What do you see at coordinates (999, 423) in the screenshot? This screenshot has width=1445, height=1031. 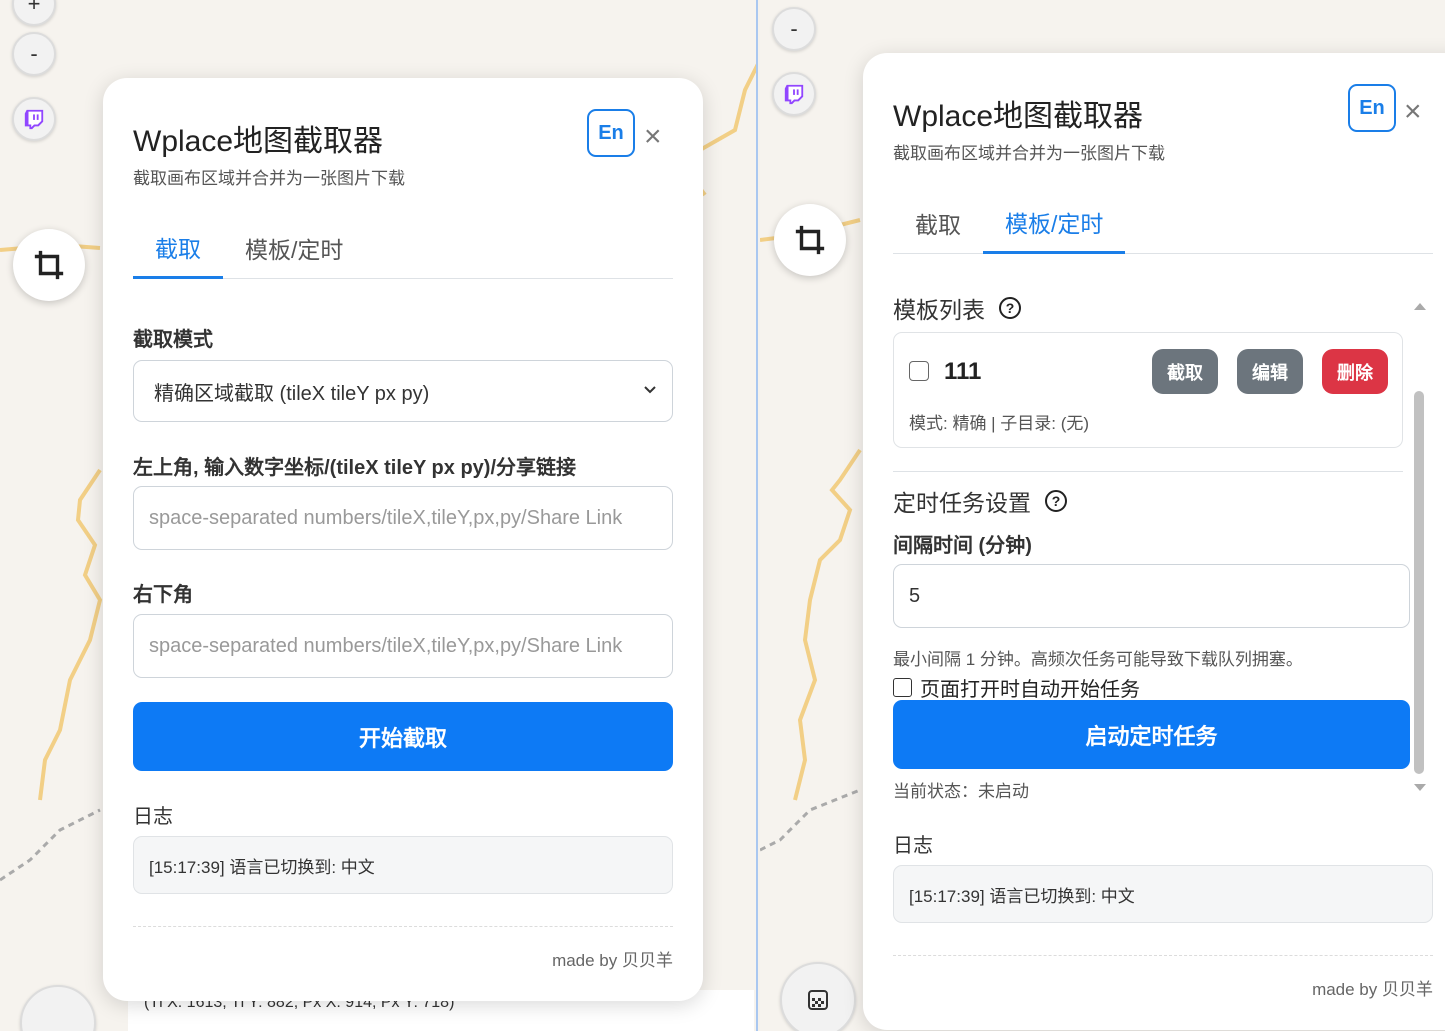 I see `template-meta: 模式: 精确 | 子目录: (无)` at bounding box center [999, 423].